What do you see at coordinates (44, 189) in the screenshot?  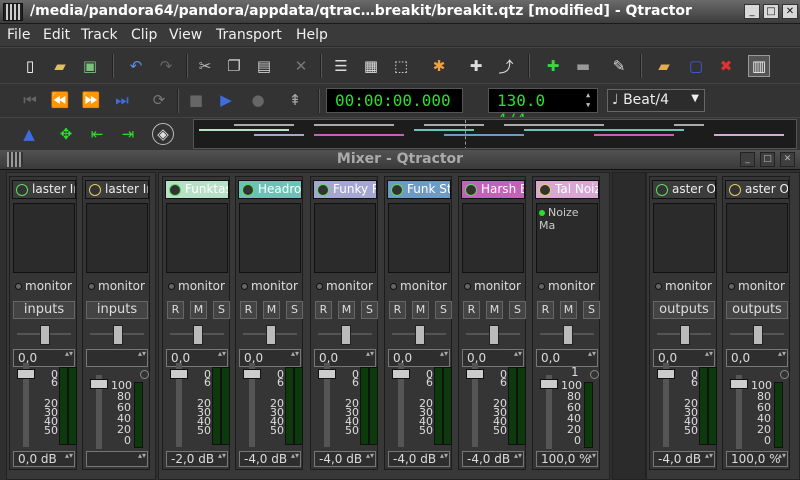 I see `strip-title: laster In` at bounding box center [44, 189].